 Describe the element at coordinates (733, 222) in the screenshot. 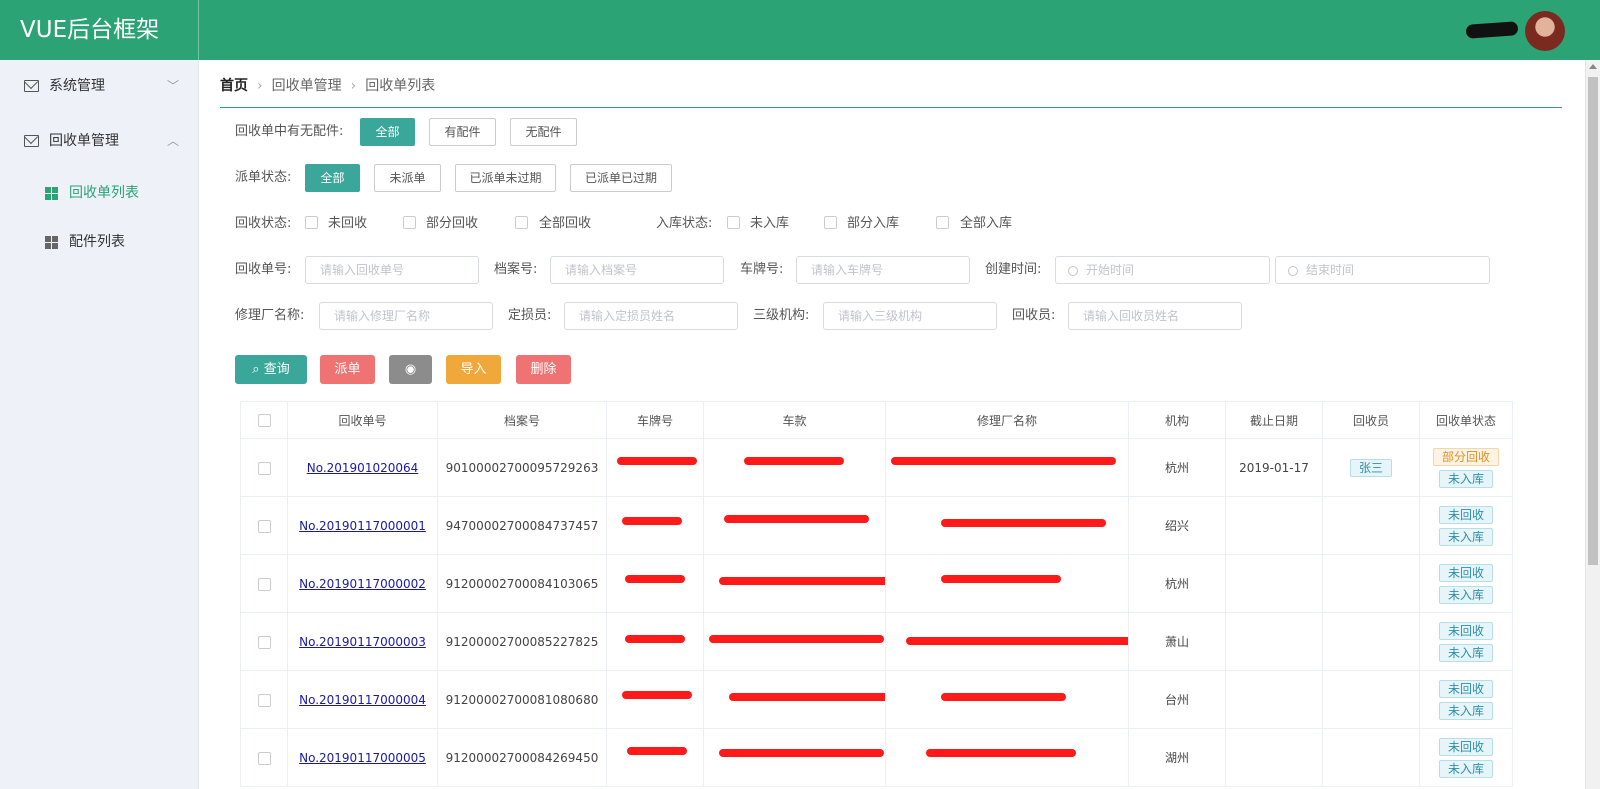

I see `storage-none-checkbox` at that location.